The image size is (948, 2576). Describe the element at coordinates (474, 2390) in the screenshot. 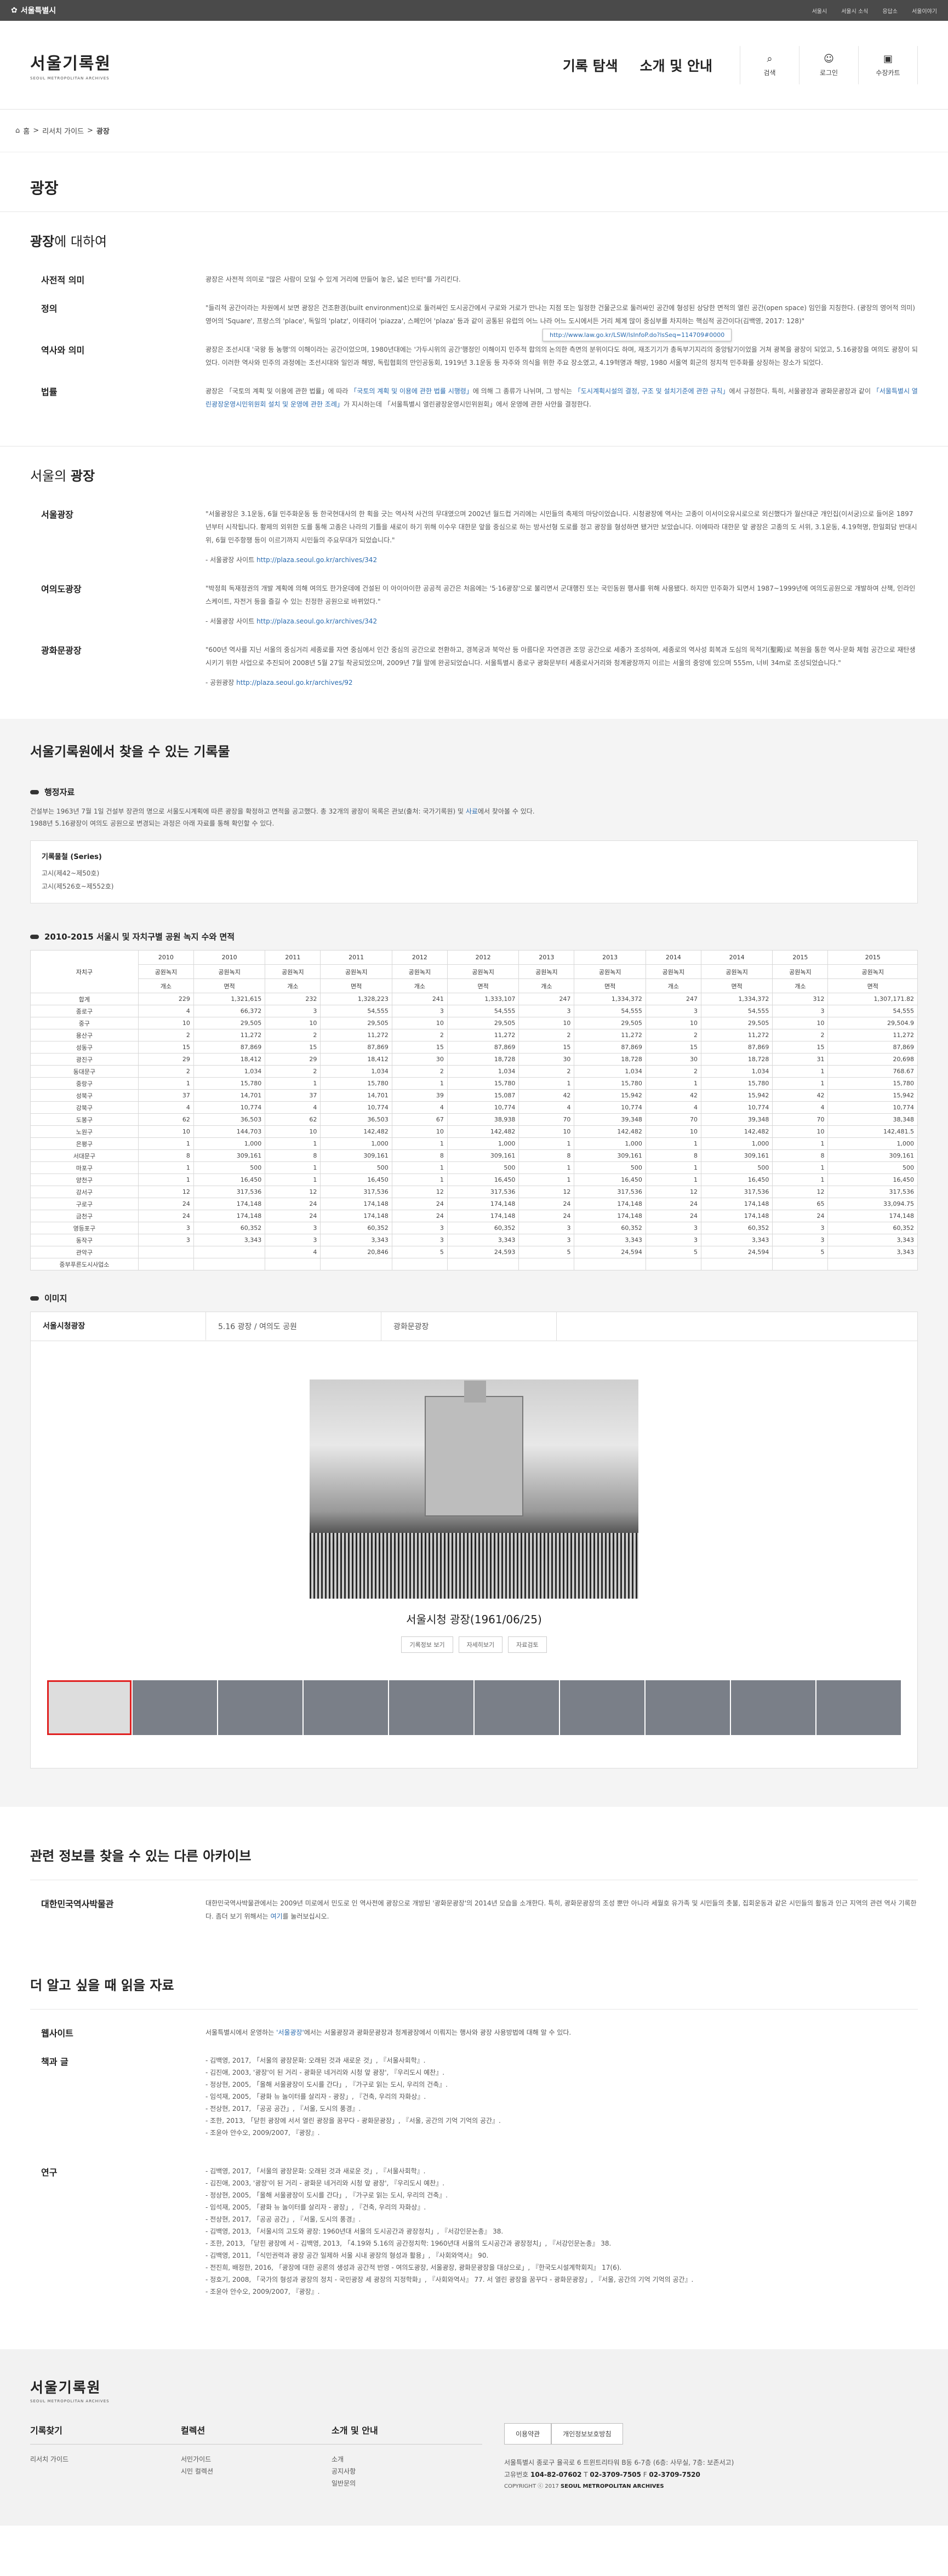

I see `footer-logo: 서울기록원 SEOUL METROPOLITAN ARCHIVES` at that location.